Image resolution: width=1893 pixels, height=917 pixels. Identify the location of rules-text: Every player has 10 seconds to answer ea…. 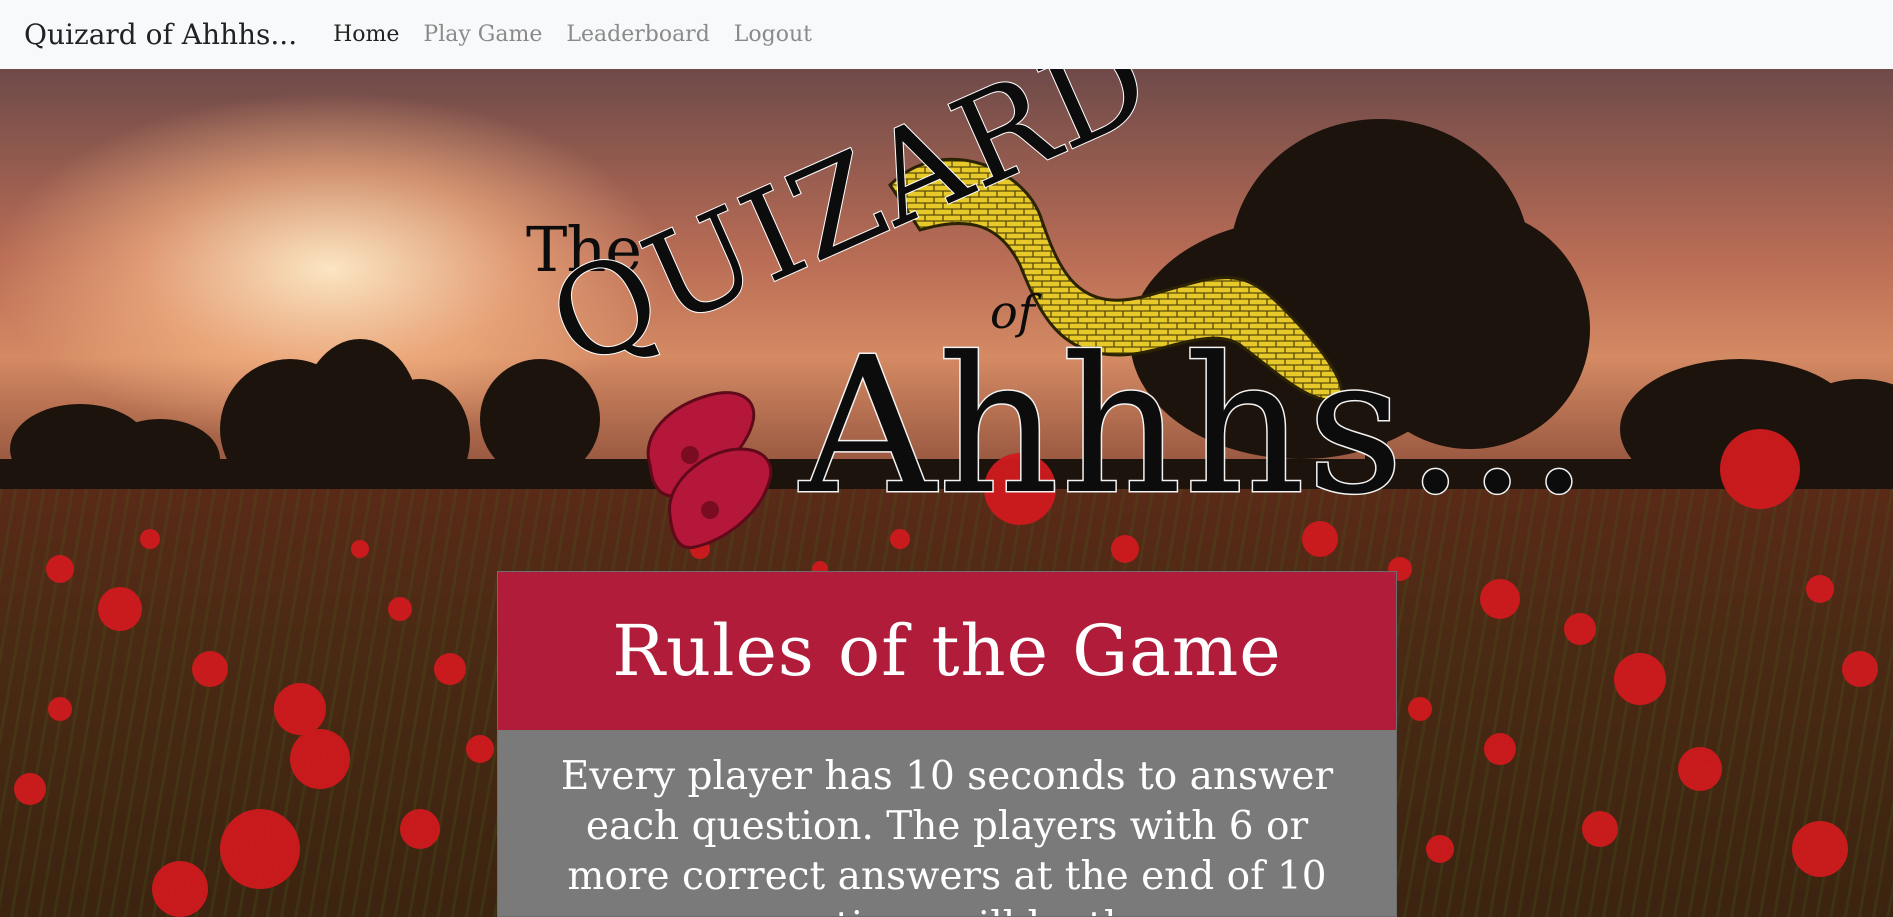
(947, 835).